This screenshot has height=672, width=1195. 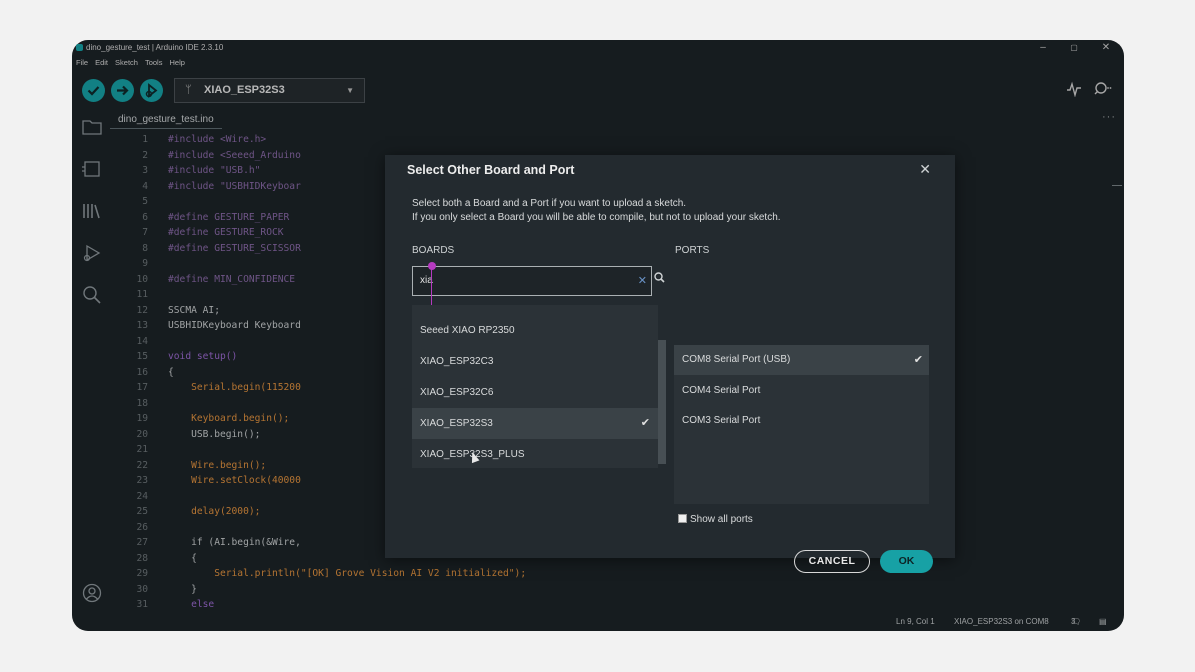 I want to click on ports-label: PORTS, so click(x=692, y=250).